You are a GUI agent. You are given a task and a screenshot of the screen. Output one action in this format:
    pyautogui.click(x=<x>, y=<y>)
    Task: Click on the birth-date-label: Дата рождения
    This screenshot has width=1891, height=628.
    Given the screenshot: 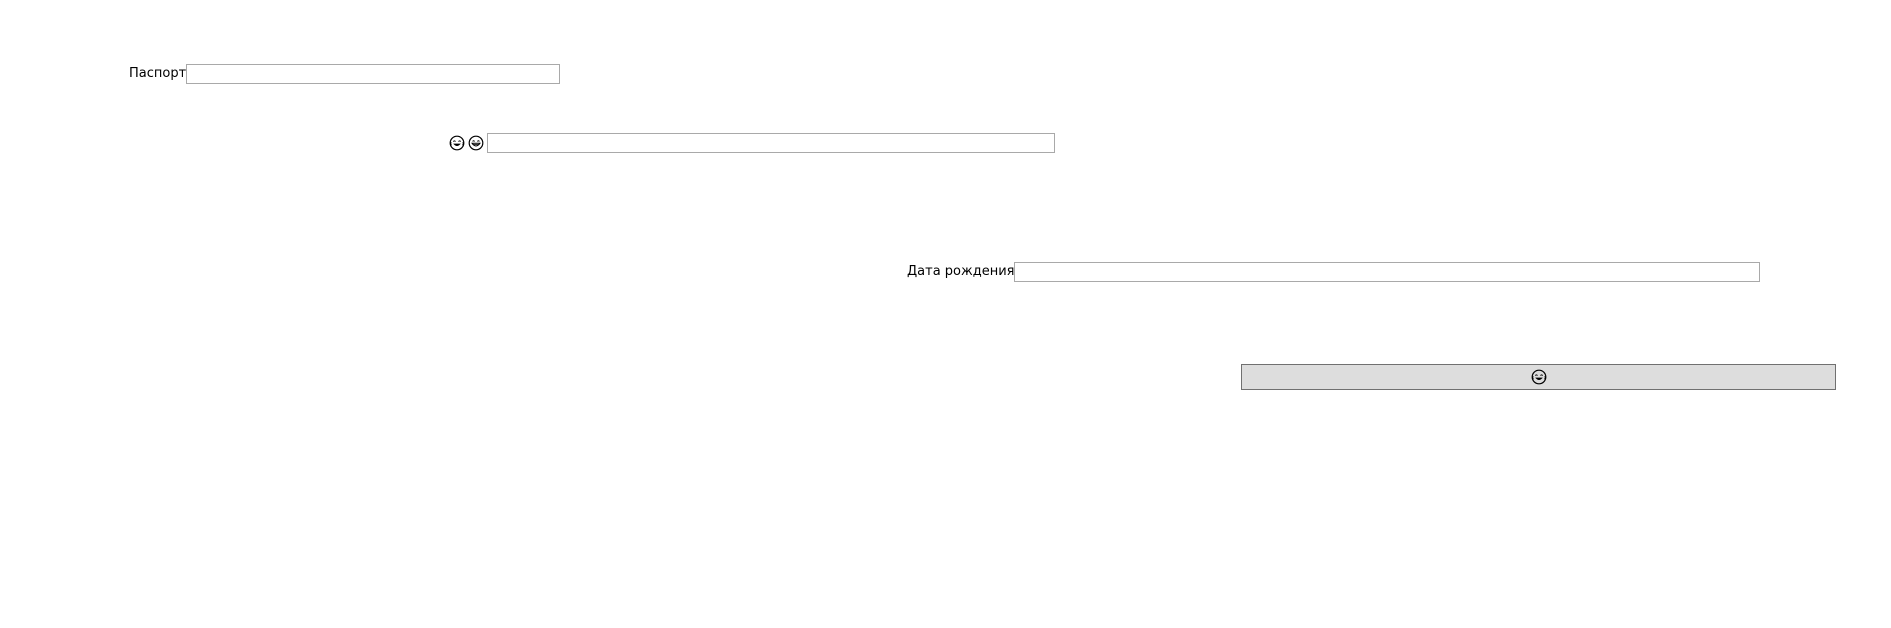 What is the action you would take?
    pyautogui.click(x=961, y=271)
    